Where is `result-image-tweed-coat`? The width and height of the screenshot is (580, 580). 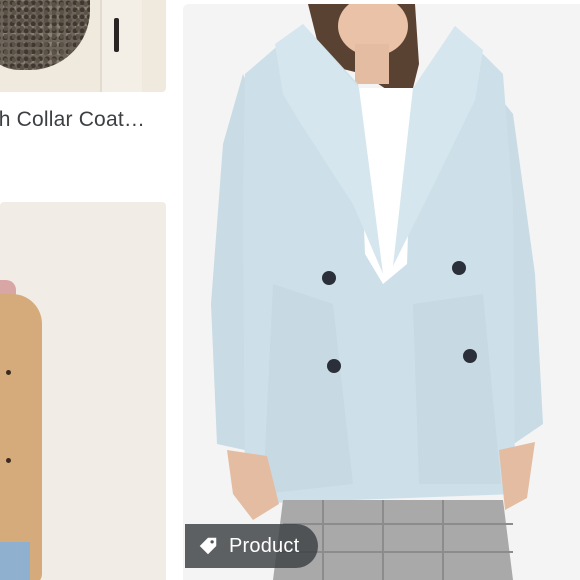
result-image-tweed-coat is located at coordinates (83, 46).